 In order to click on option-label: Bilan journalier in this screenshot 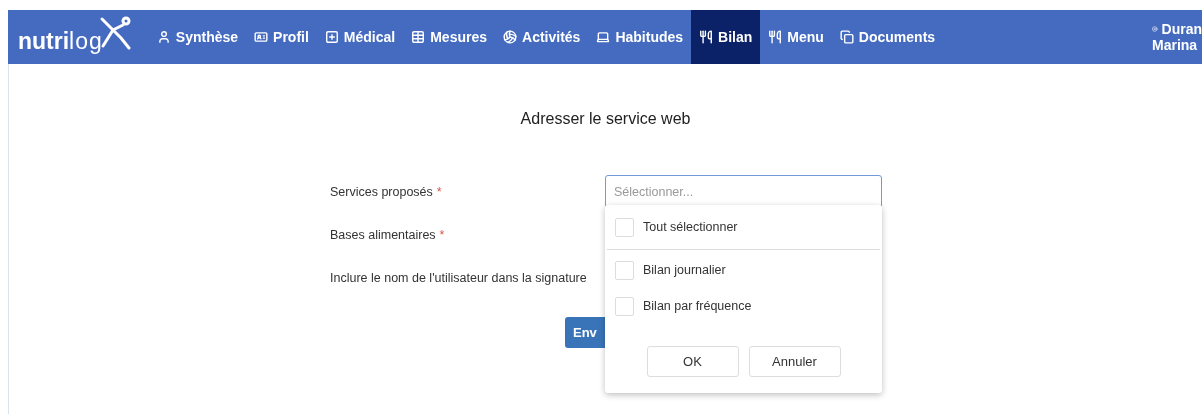, I will do `click(684, 270)`.